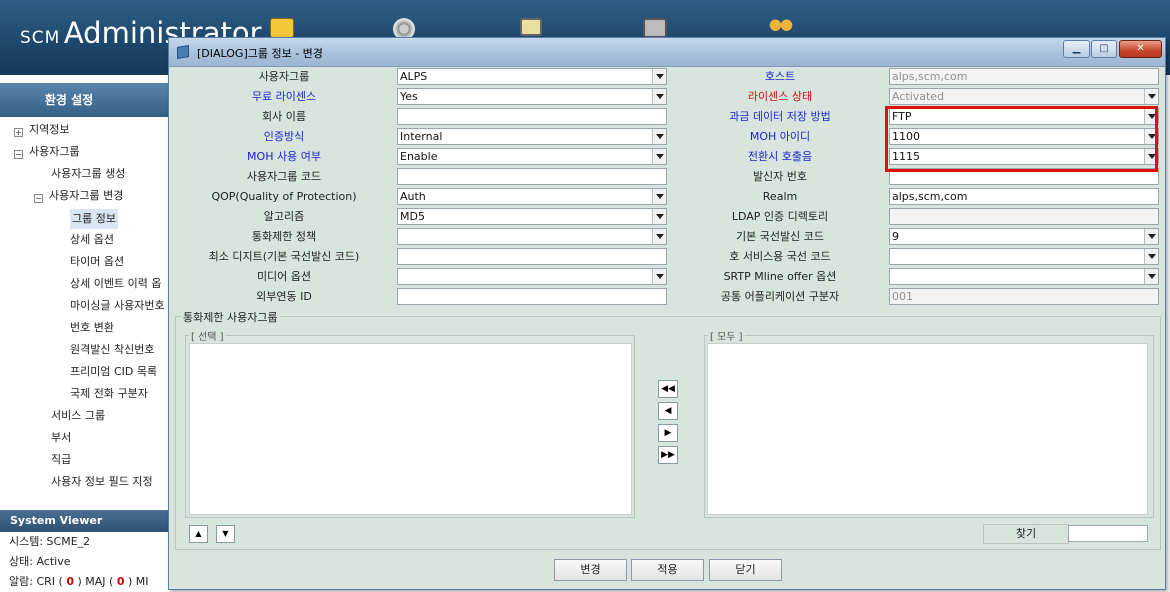 The width and height of the screenshot is (1170, 592). Describe the element at coordinates (50, 541) in the screenshot. I see `system-line: 시스템: SCME_2` at that location.